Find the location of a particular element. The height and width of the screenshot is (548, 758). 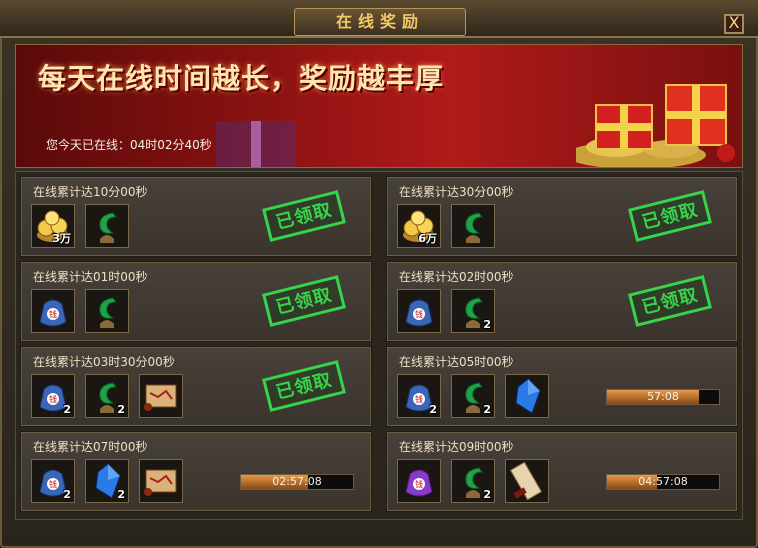

reward-card: 在线累计达02时00秒钱 2 已领取 is located at coordinates (562, 301).